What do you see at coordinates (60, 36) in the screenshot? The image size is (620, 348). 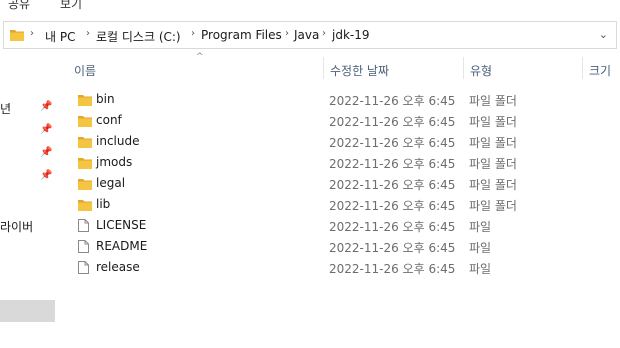 I see `breadcrumb-this-pc: 내 PC` at bounding box center [60, 36].